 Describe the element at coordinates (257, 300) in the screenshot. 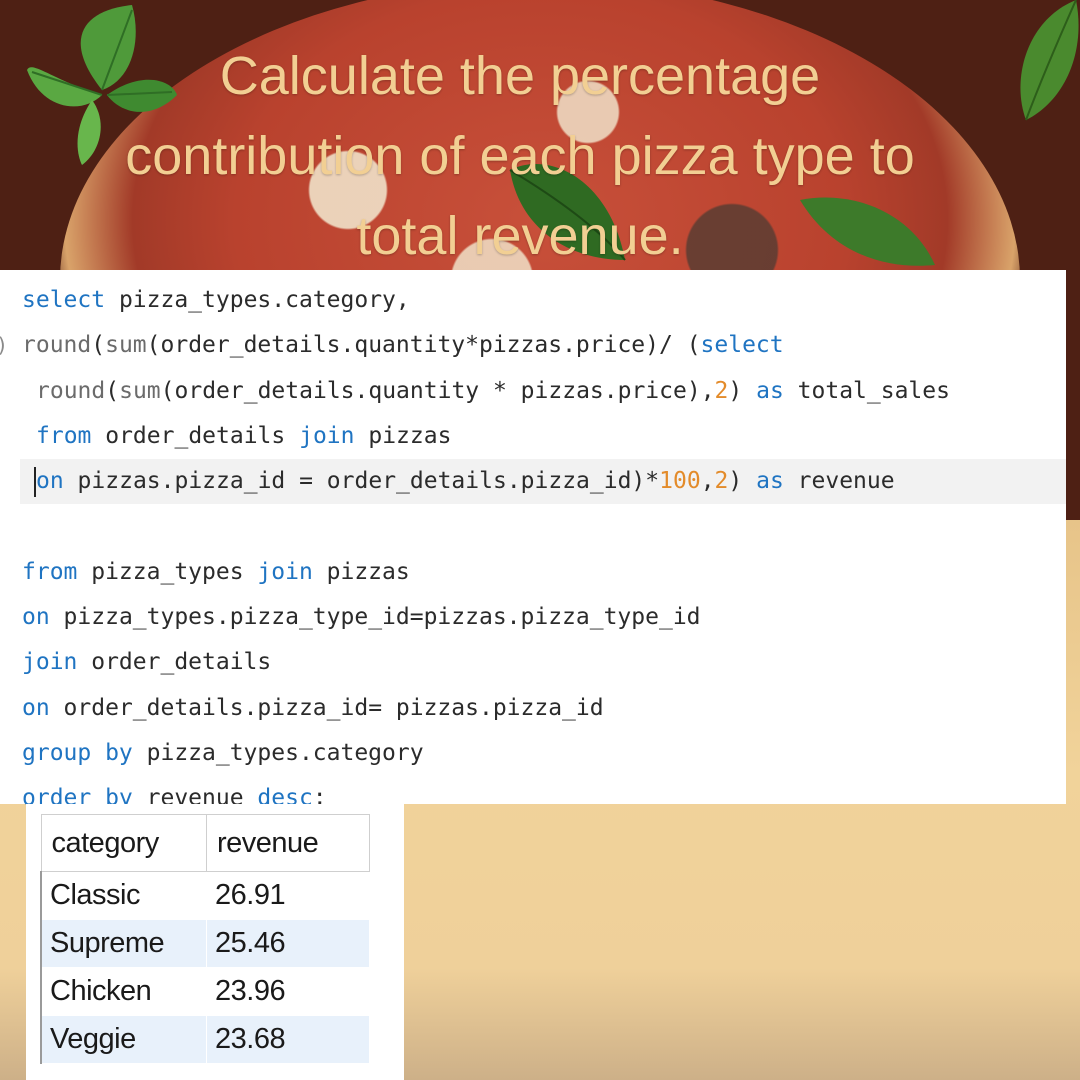

I see `code-text: pizza_types.category,` at that location.